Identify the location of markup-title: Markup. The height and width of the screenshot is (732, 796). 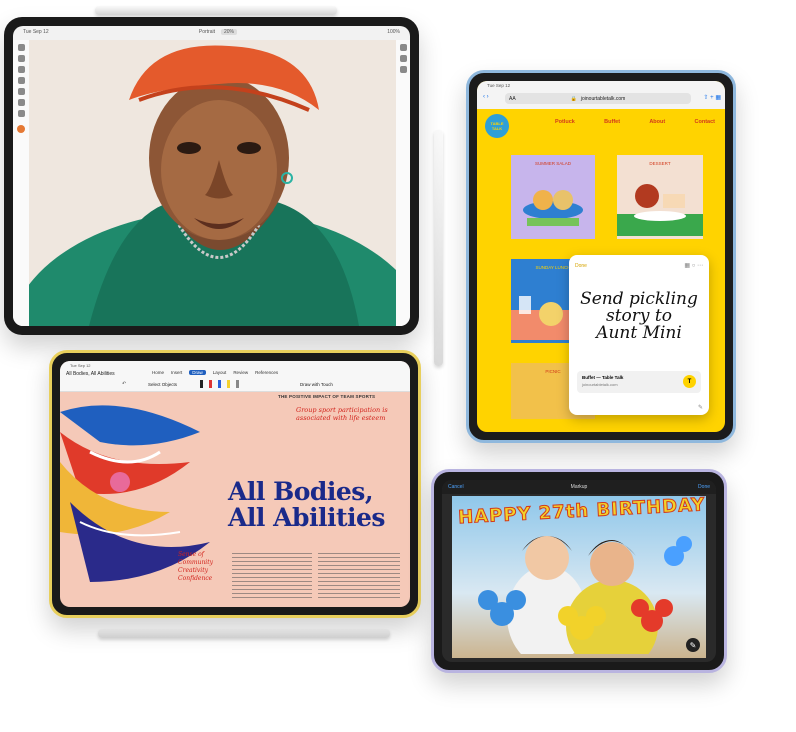
(579, 487).